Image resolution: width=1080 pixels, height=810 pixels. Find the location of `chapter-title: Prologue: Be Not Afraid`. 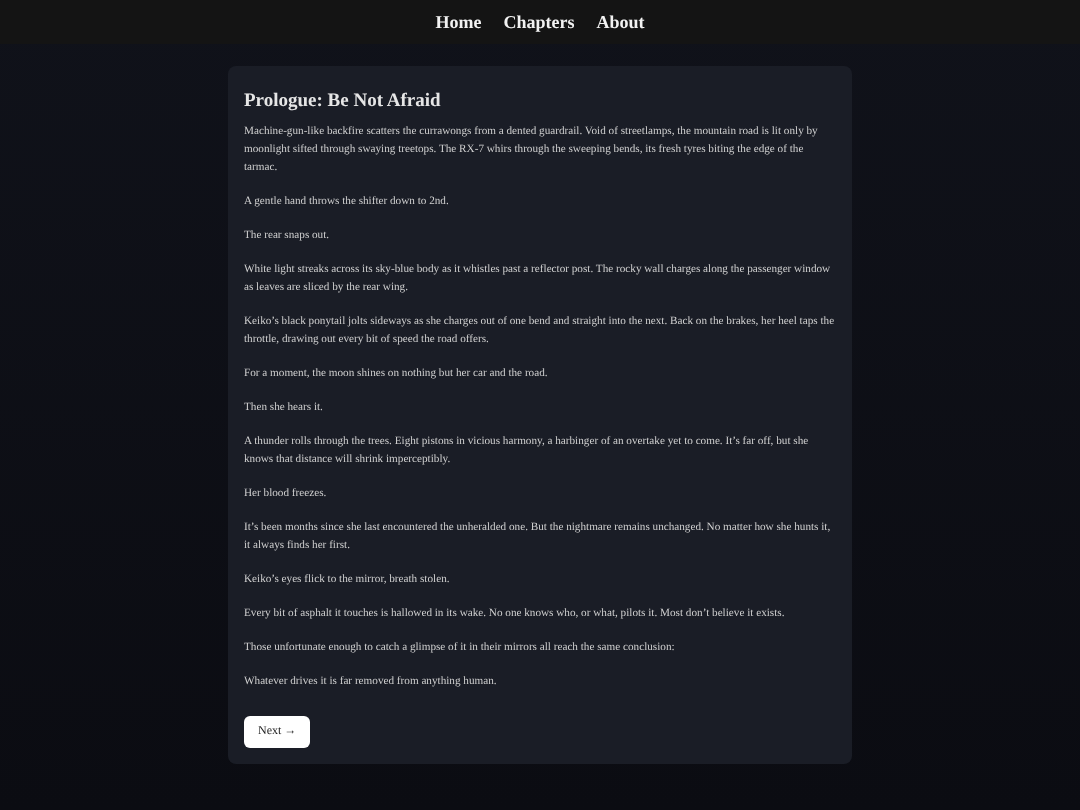

chapter-title: Prologue: Be Not Afraid is located at coordinates (343, 102).